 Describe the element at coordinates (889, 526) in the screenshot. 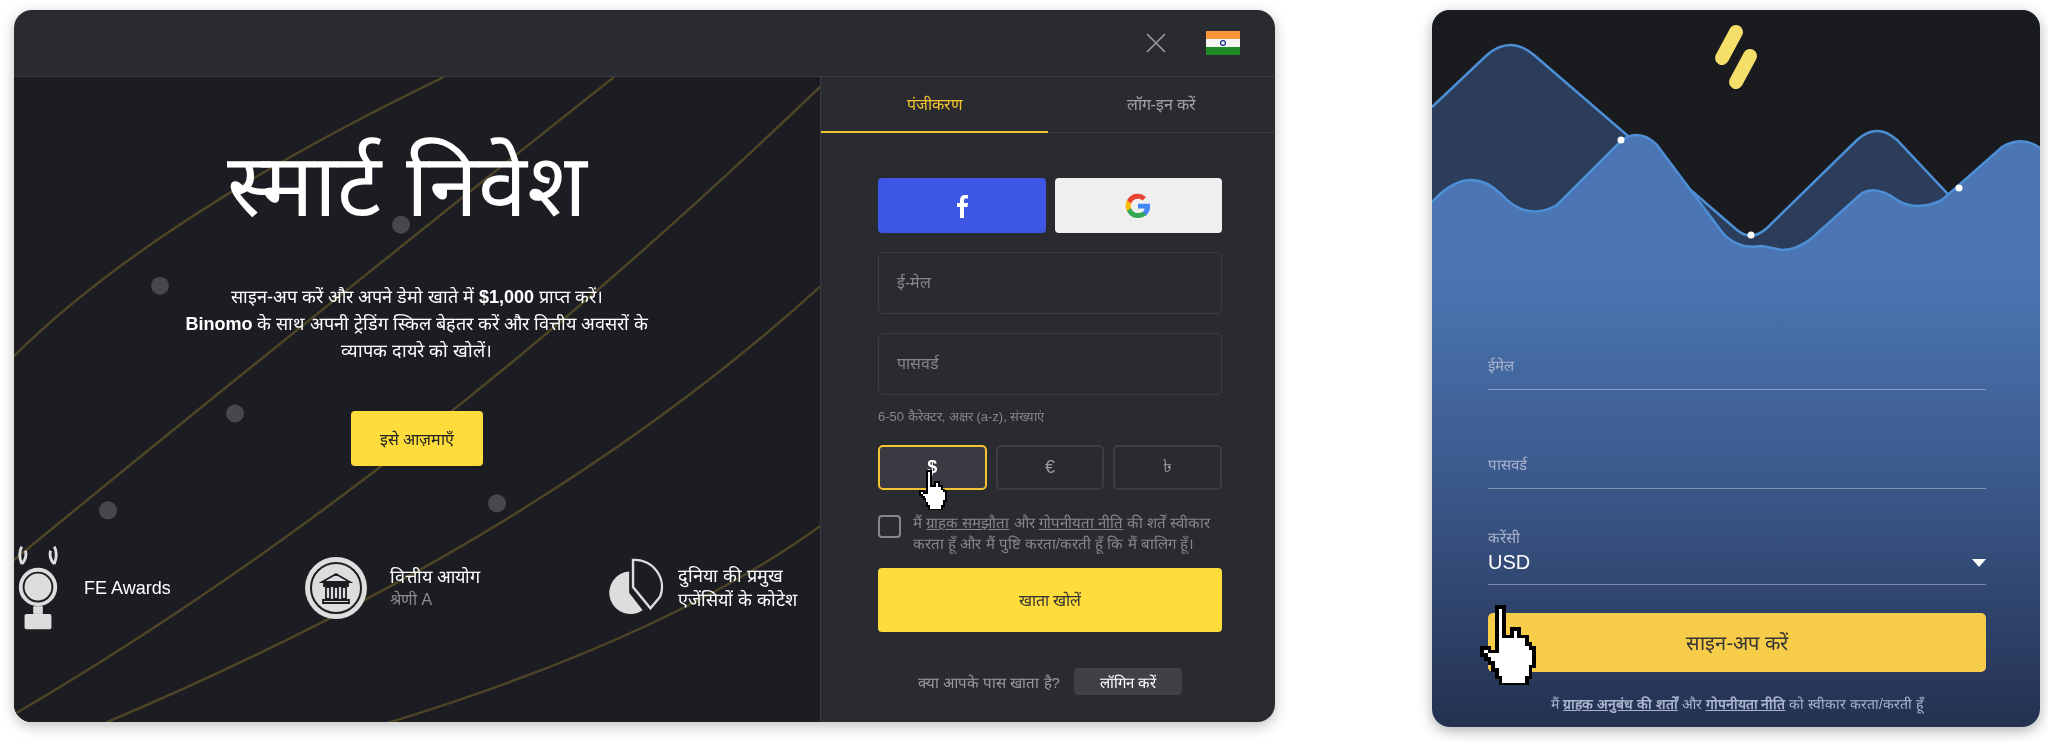

I see `agree-checkbox` at that location.